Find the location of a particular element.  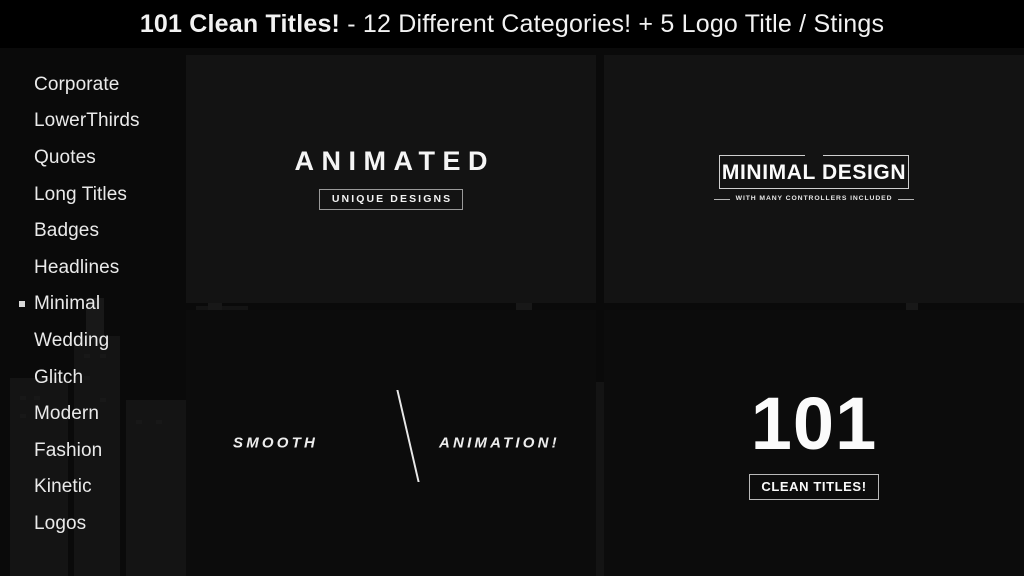

sidebar-item-label: Badges is located at coordinates (67, 231).